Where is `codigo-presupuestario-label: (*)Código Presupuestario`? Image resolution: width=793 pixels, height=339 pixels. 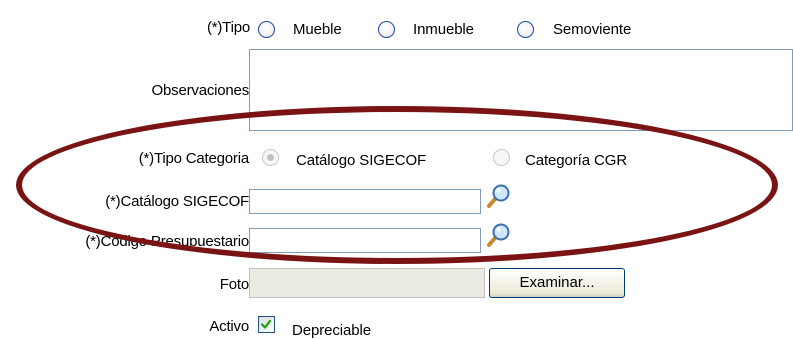 codigo-presupuestario-label: (*)Código Presupuestario is located at coordinates (167, 241).